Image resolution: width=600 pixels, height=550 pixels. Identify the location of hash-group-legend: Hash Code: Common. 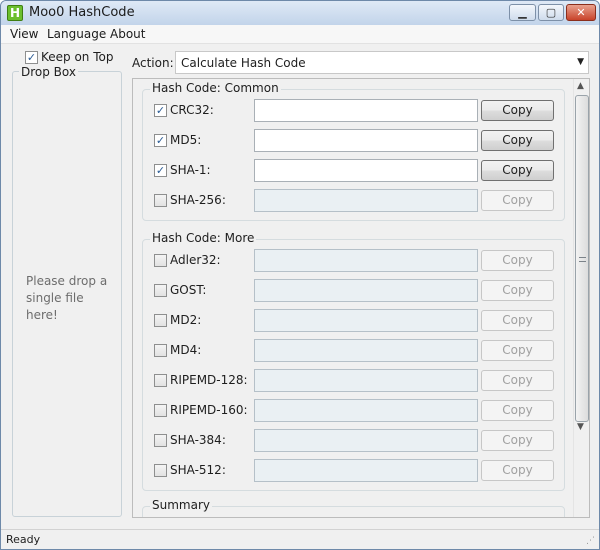
(215, 88).